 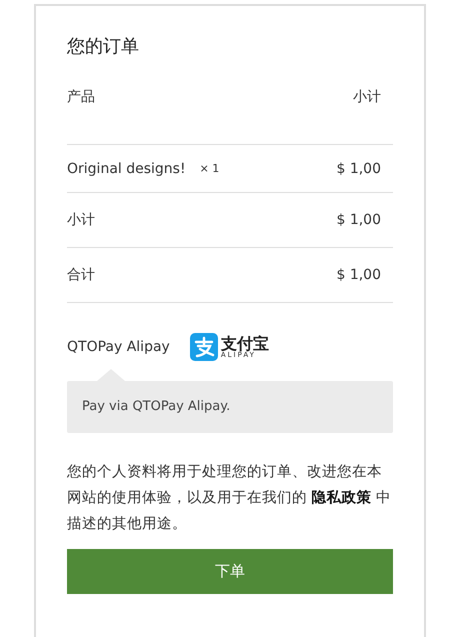 What do you see at coordinates (230, 407) in the screenshot?
I see `payment-description: Pay via QTOPay Alipay.` at bounding box center [230, 407].